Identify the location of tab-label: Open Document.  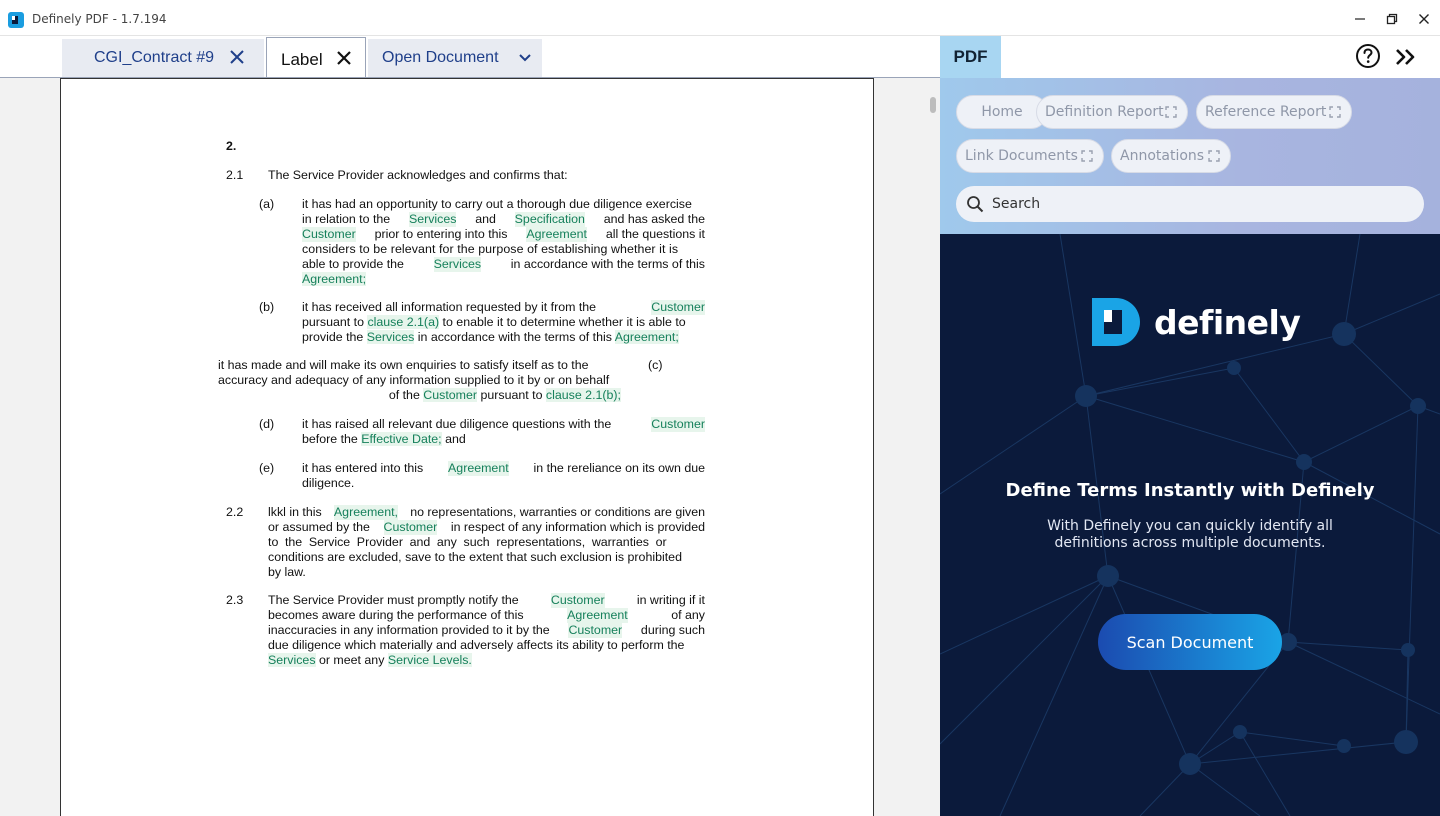
(440, 57).